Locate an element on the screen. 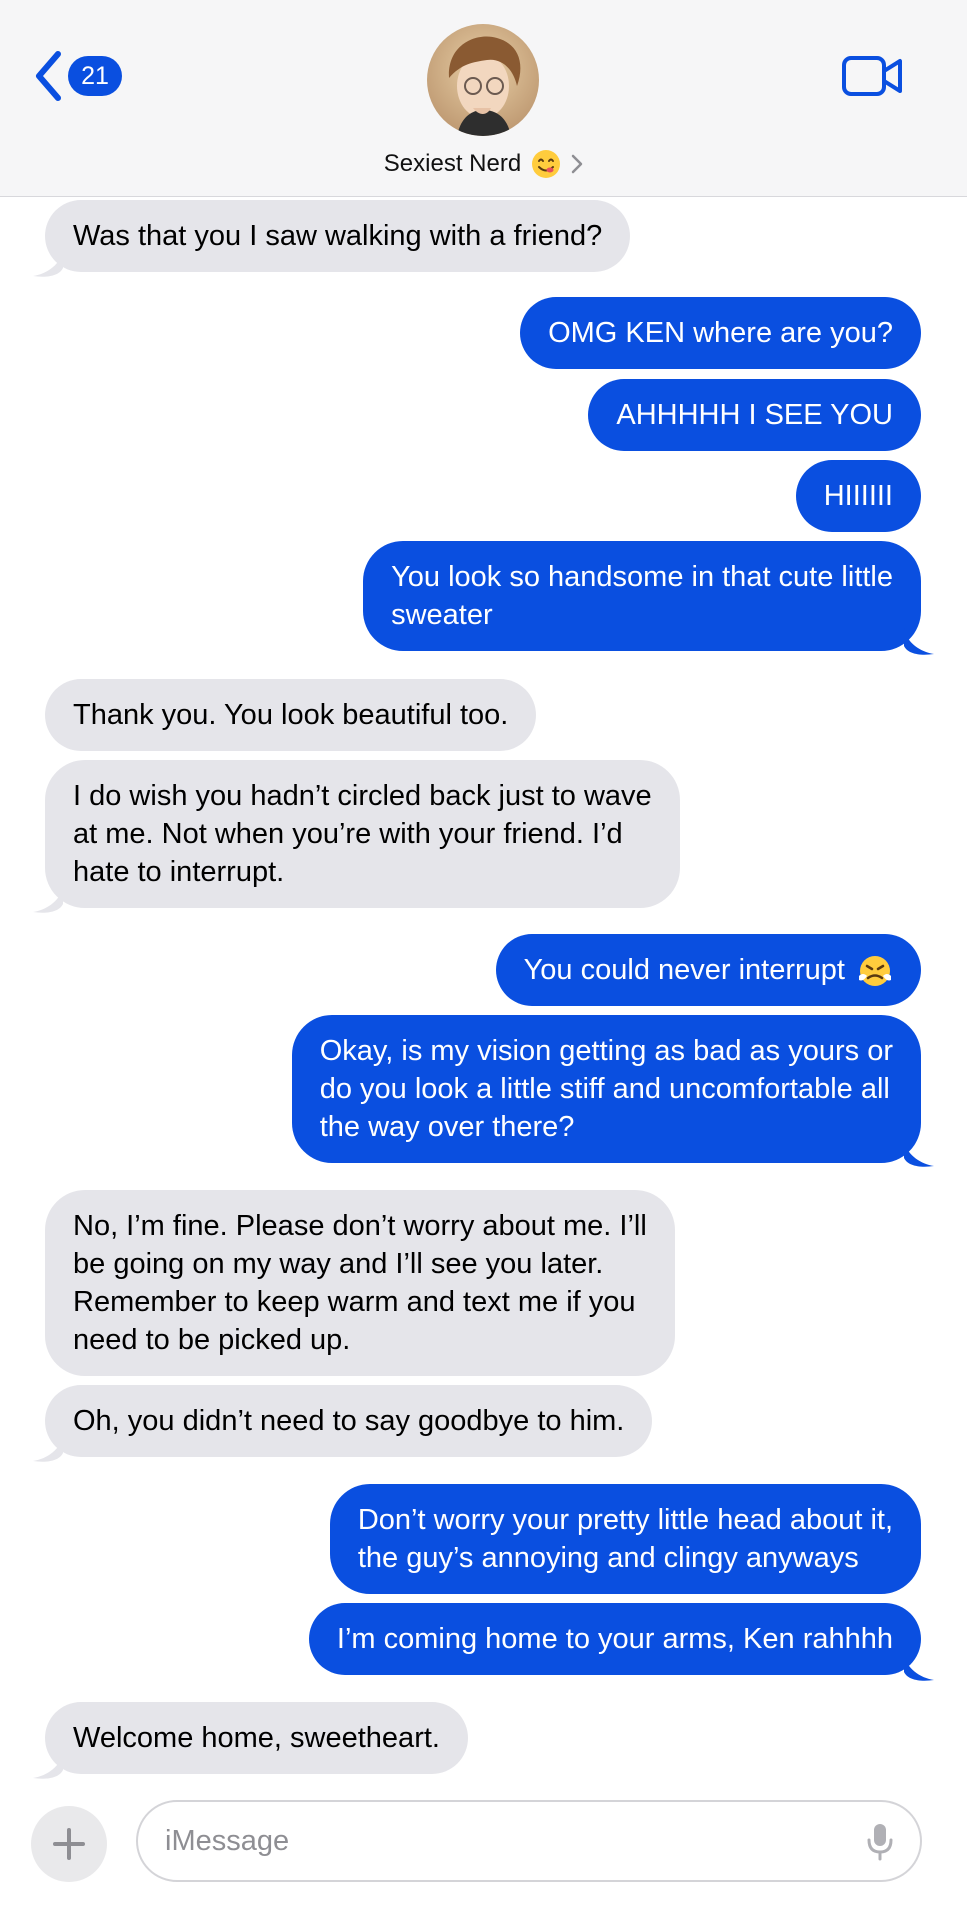 Image resolution: width=967 pixels, height=1920 pixels. plus-icon is located at coordinates (69, 1844).